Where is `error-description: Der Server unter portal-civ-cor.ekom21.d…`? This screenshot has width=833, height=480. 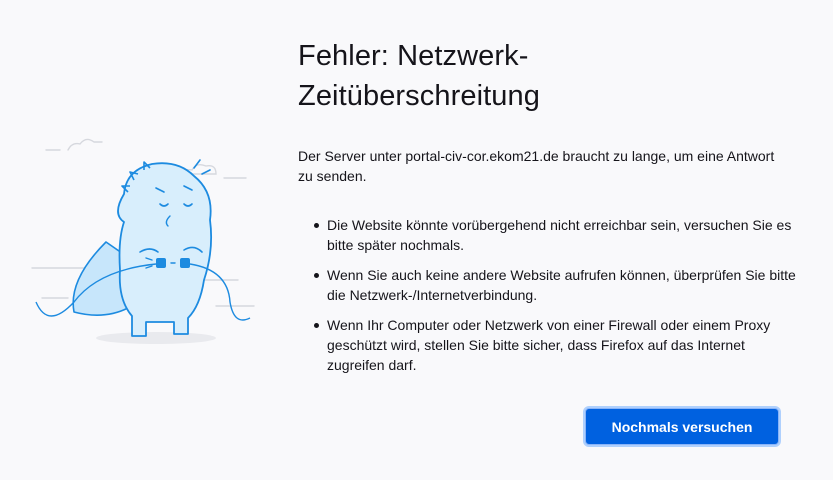
error-description: Der Server unter portal-civ-cor.ekom21.d… is located at coordinates (536, 166).